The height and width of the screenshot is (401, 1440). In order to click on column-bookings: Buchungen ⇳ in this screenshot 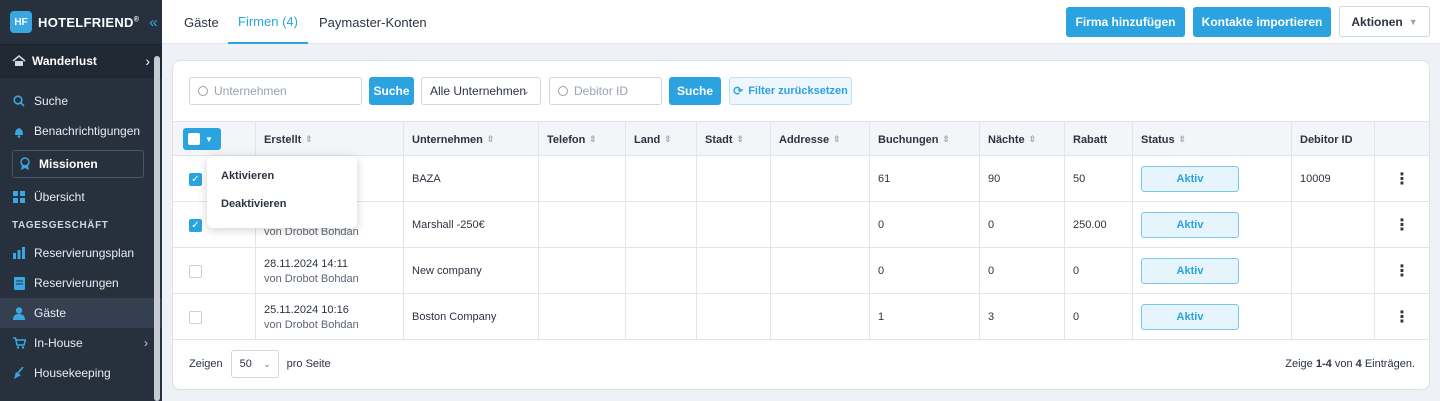, I will do `click(924, 139)`.